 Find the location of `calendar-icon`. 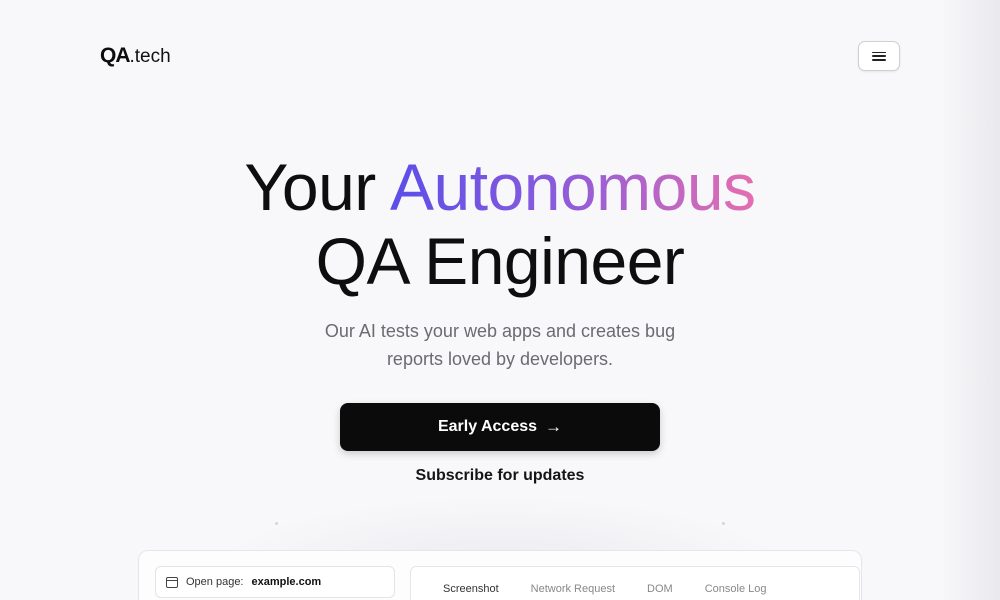

calendar-icon is located at coordinates (172, 582).